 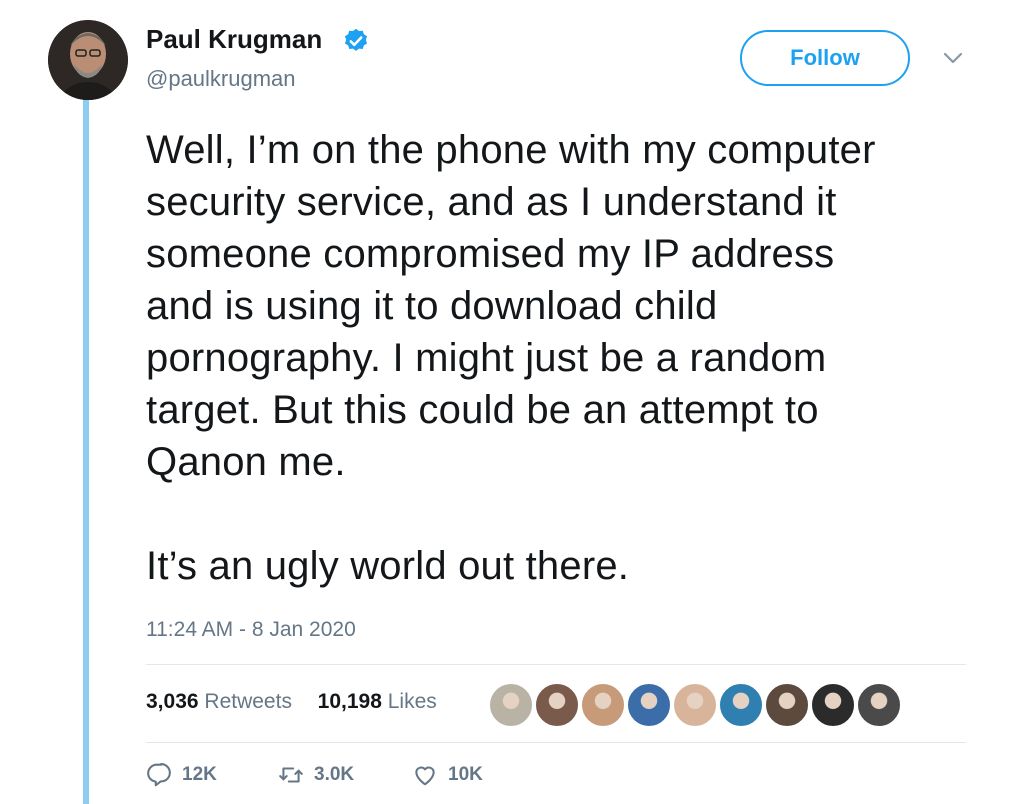 I want to click on retweets-label: Retweets, so click(x=248, y=701).